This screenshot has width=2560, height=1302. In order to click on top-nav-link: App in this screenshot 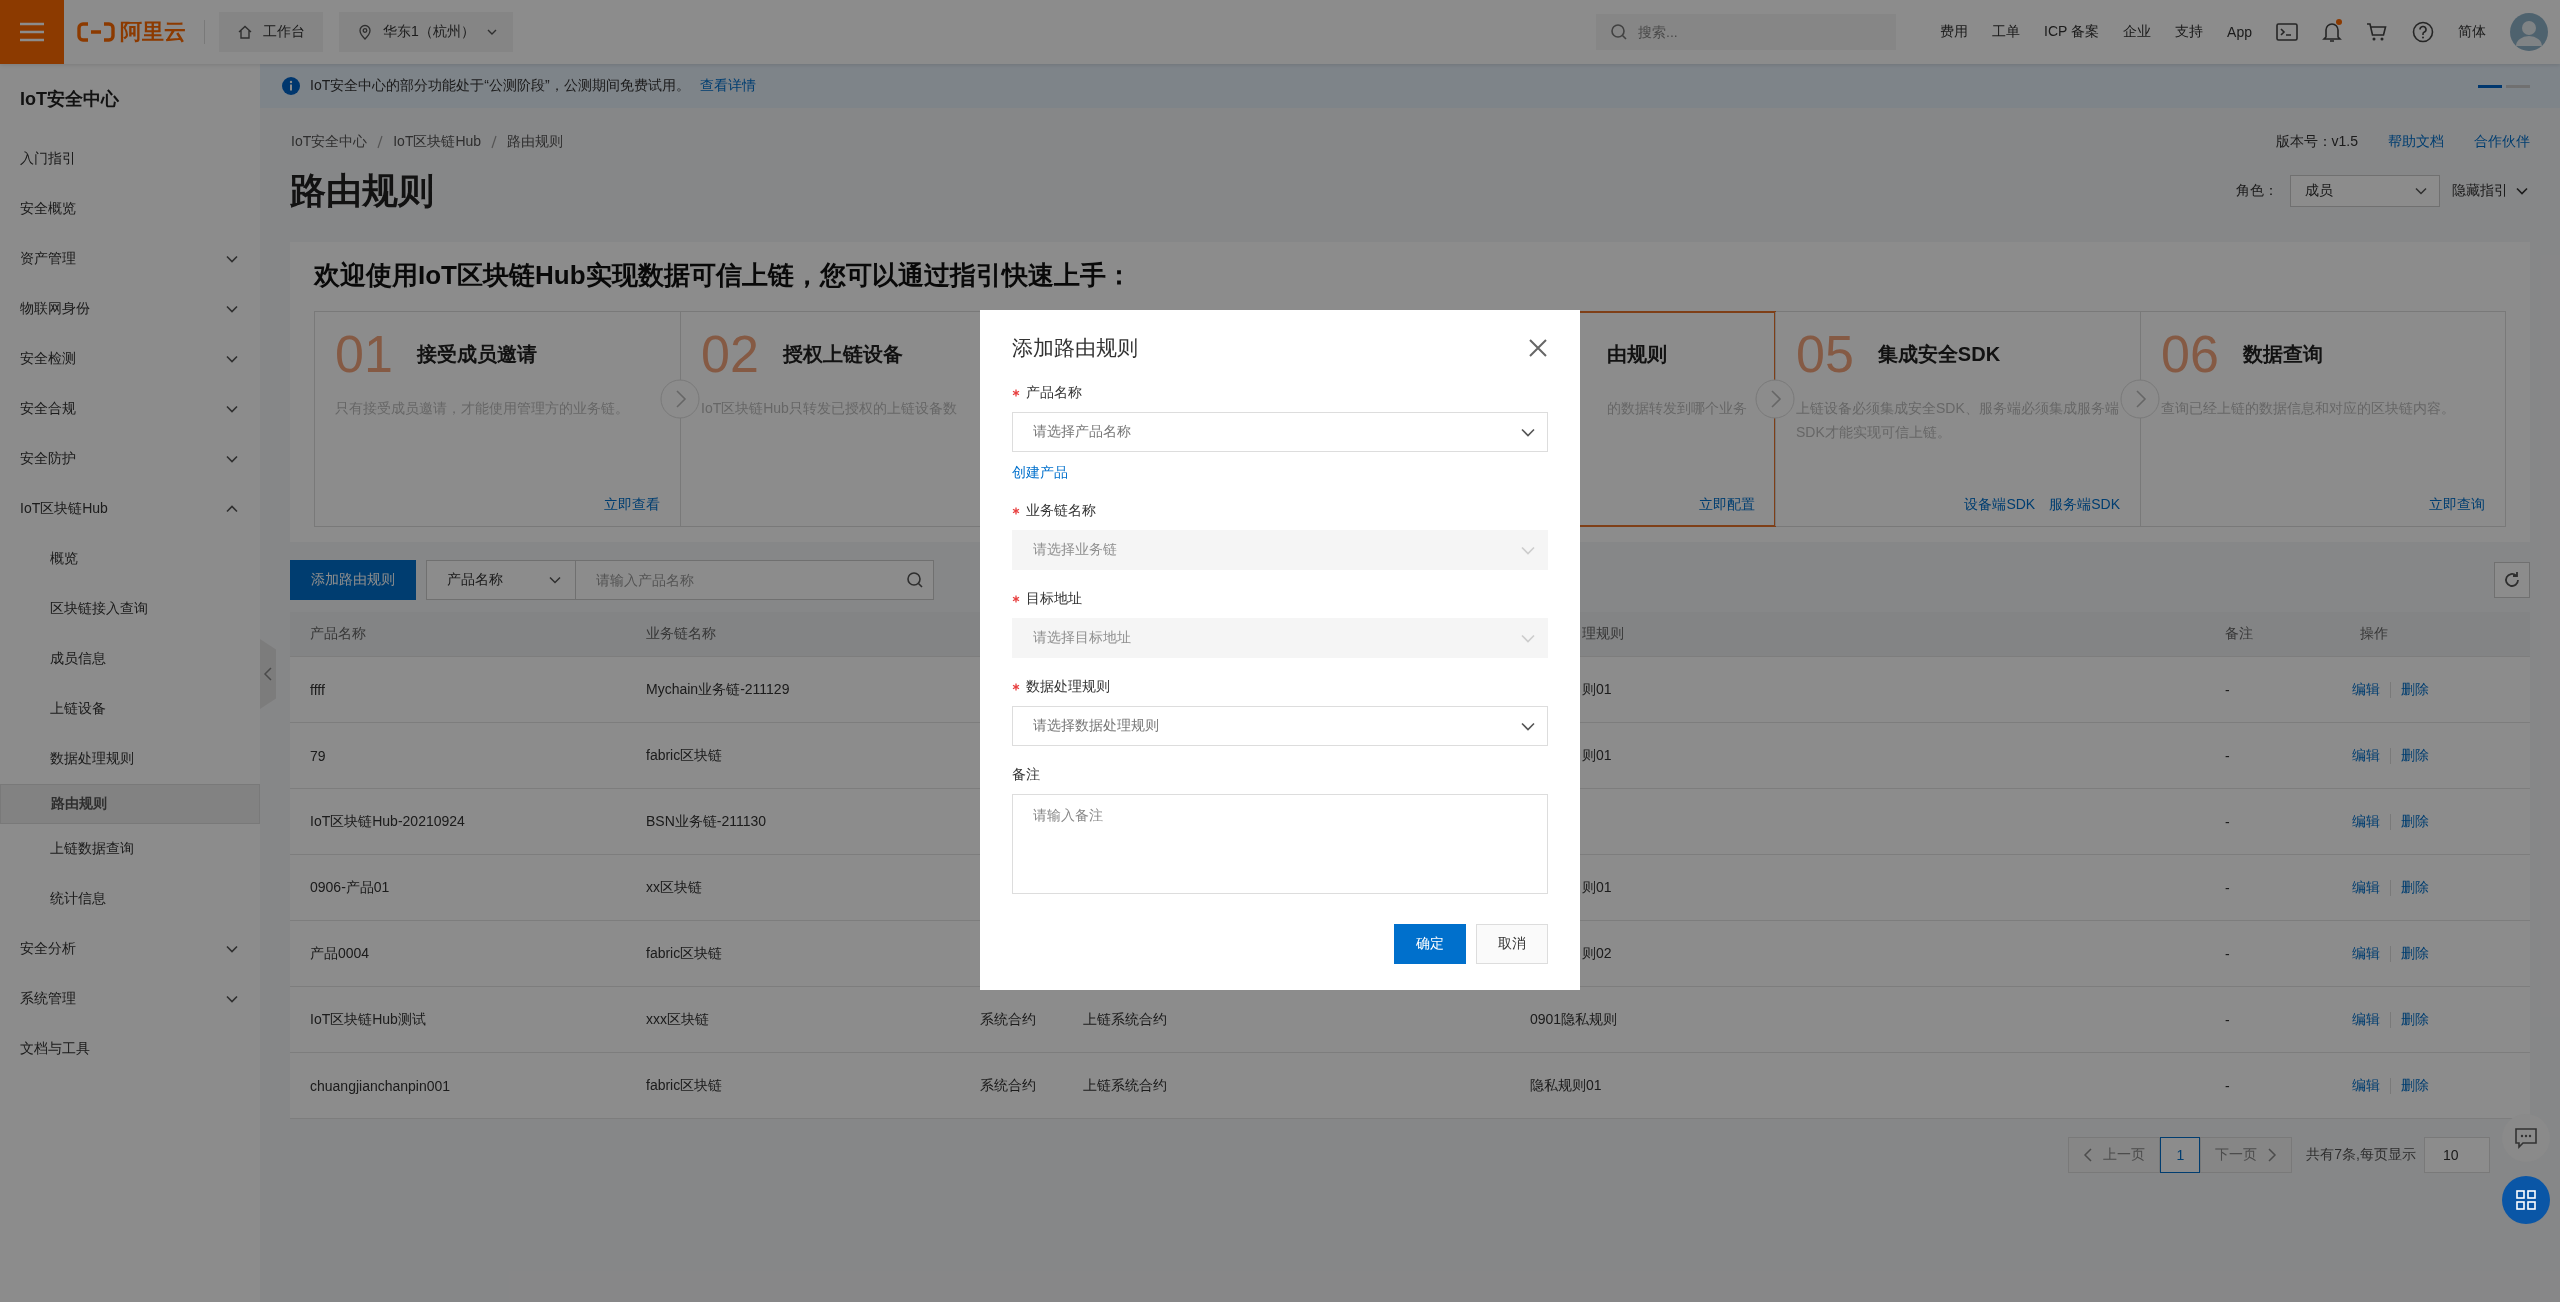, I will do `click(2239, 32)`.